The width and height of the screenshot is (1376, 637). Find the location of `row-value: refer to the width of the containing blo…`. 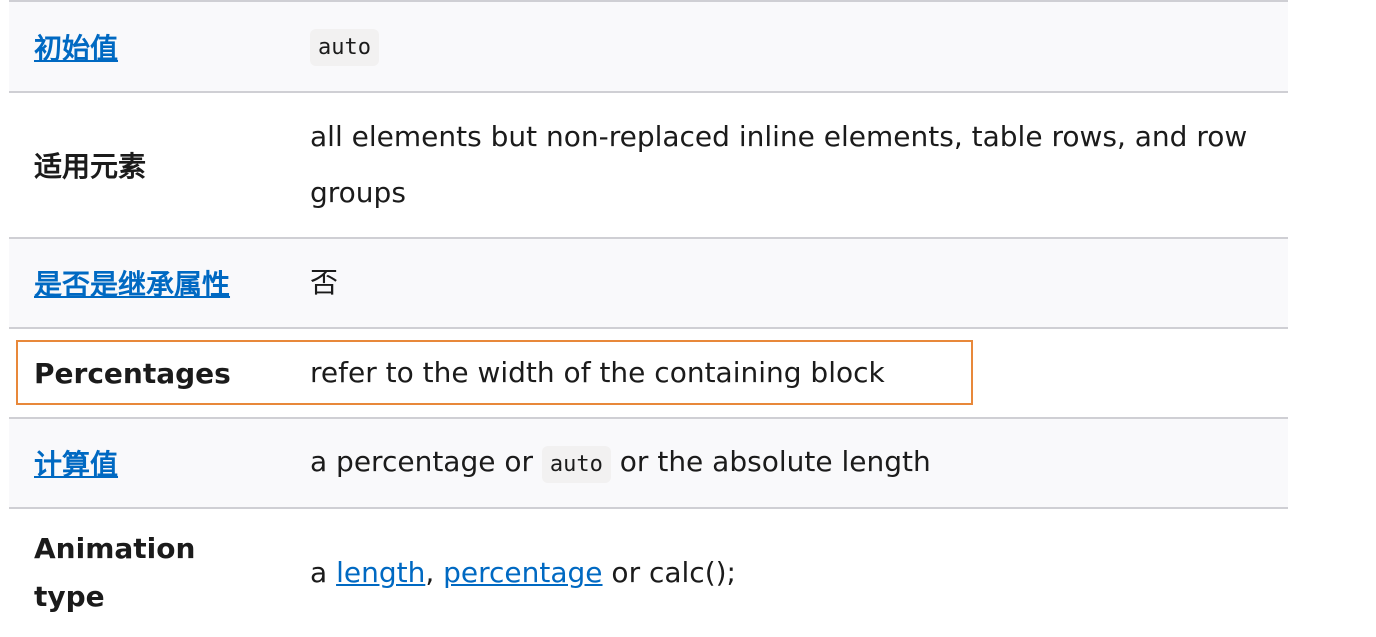

row-value: refer to the width of the containing blo… is located at coordinates (789, 373).